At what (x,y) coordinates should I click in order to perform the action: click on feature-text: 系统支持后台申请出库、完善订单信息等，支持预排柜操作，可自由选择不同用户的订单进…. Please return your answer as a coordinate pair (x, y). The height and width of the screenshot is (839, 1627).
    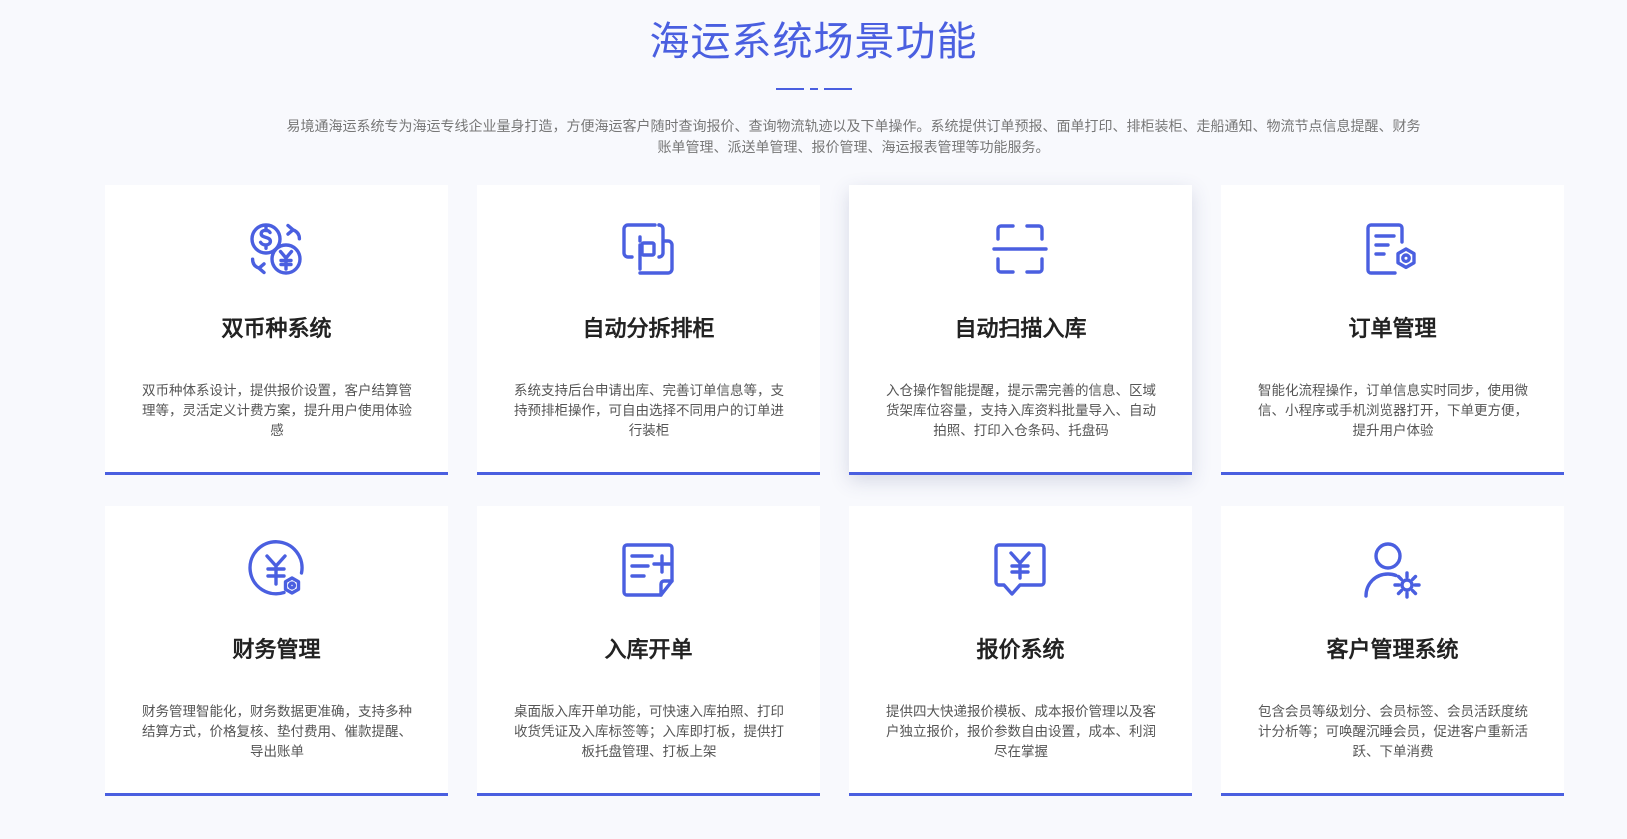
    Looking at the image, I should click on (649, 411).